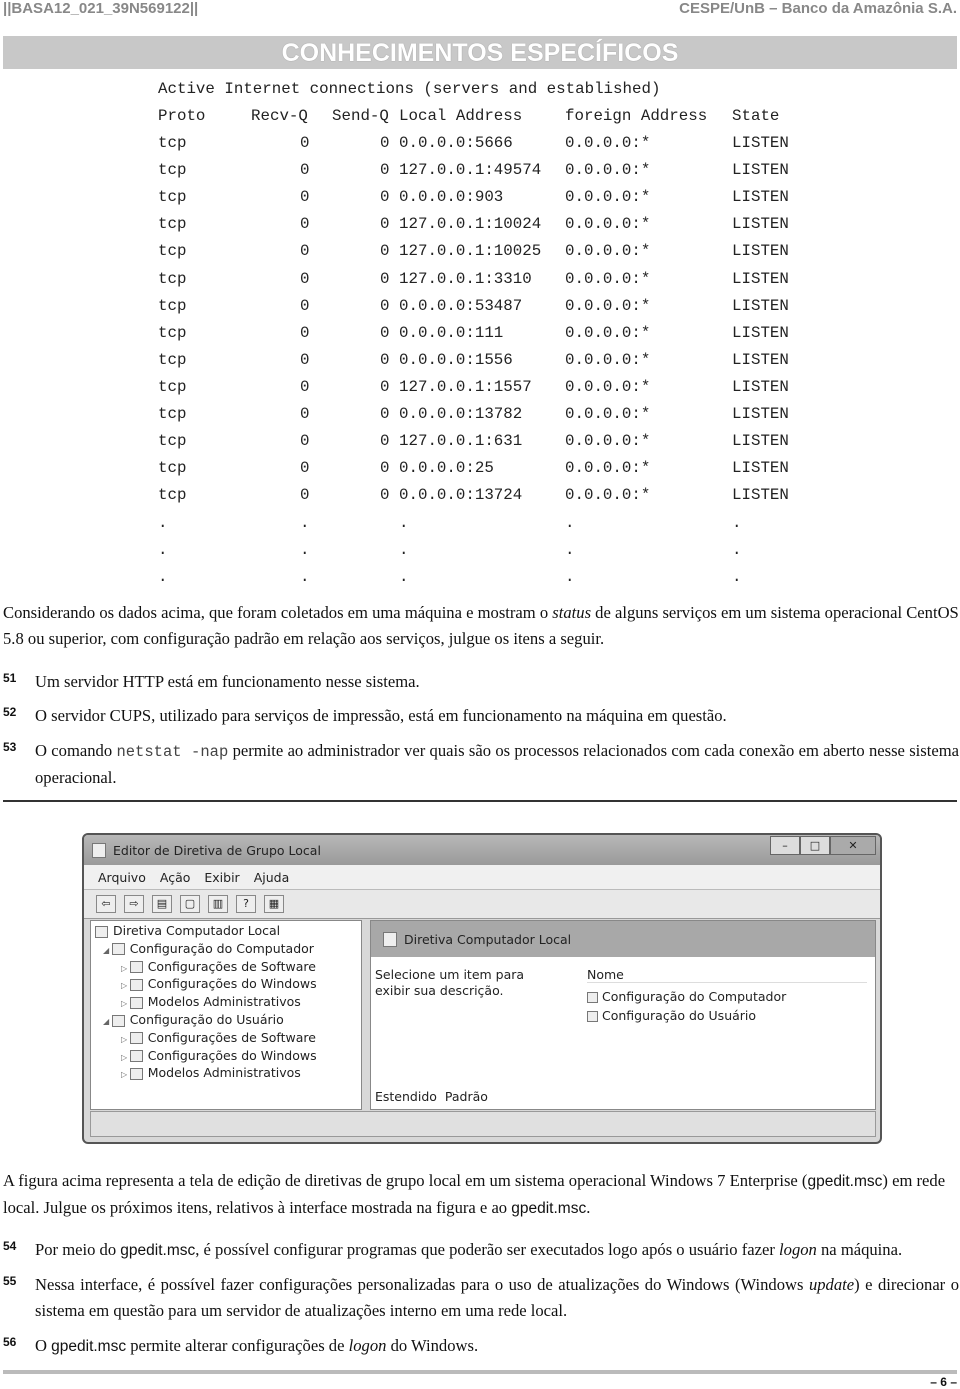 This screenshot has width=960, height=1389. What do you see at coordinates (480, 52) in the screenshot?
I see `section-title: CONHECIMENTOS ESPECÍFICOS` at bounding box center [480, 52].